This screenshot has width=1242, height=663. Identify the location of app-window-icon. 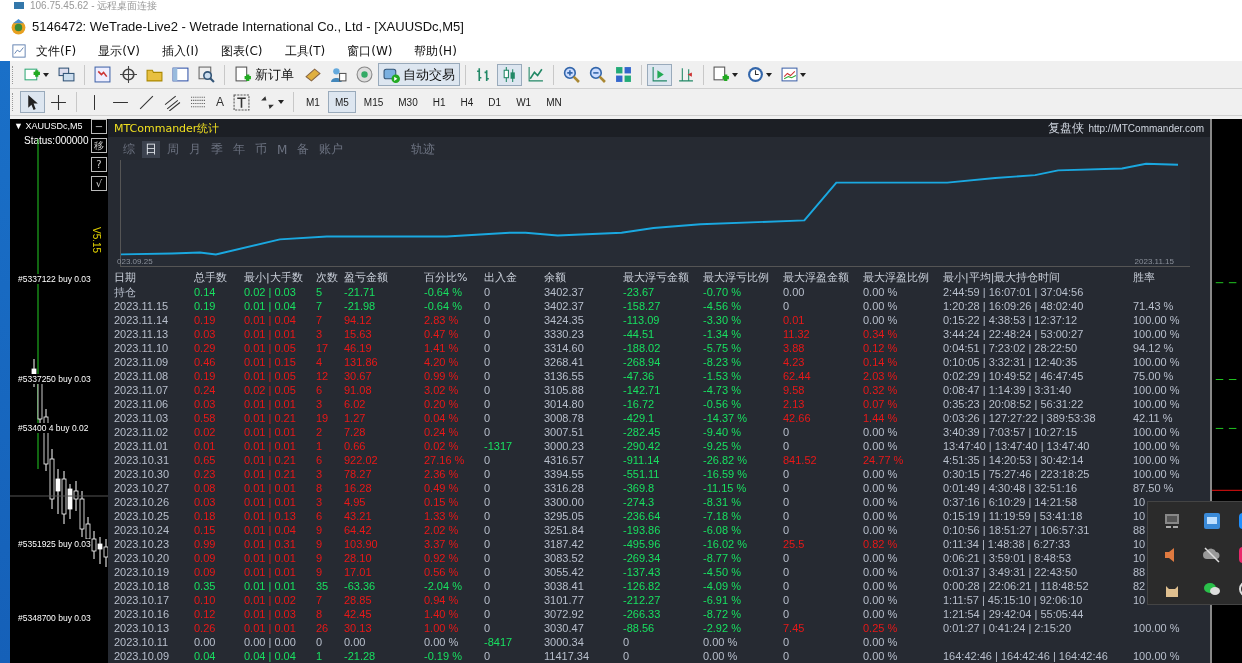
(1212, 521).